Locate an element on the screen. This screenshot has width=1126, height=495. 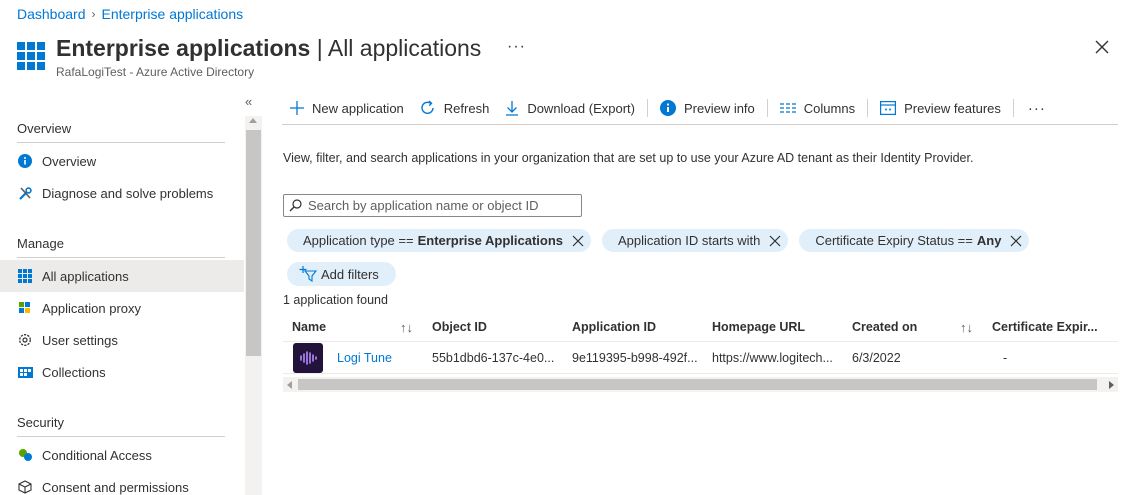
sidebar-section-security: Security is located at coordinates (40, 422).